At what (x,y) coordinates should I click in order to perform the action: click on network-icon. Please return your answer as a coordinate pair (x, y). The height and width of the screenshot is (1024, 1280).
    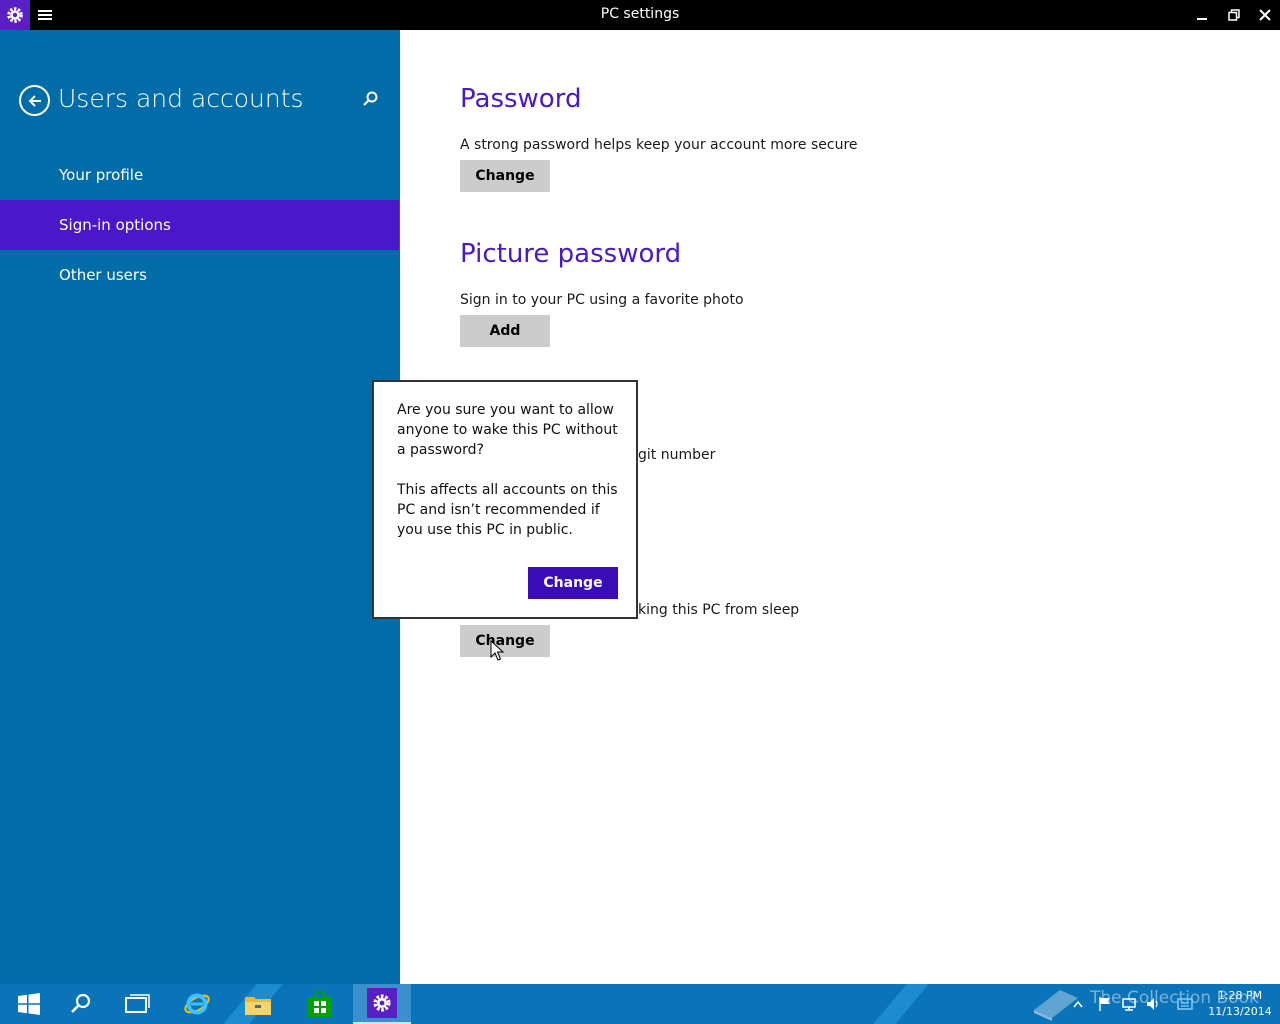
    Looking at the image, I should click on (1129, 1004).